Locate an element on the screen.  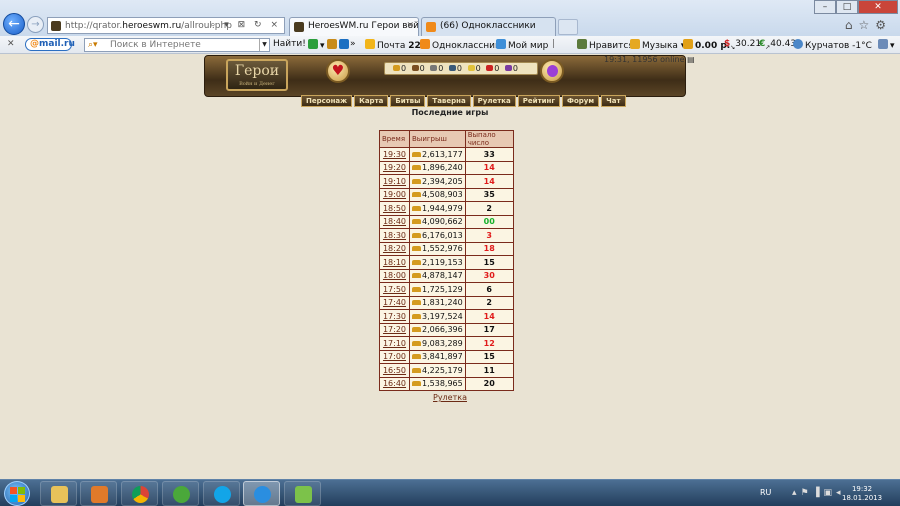
mana-orb-icon is located at coordinates (552, 71).